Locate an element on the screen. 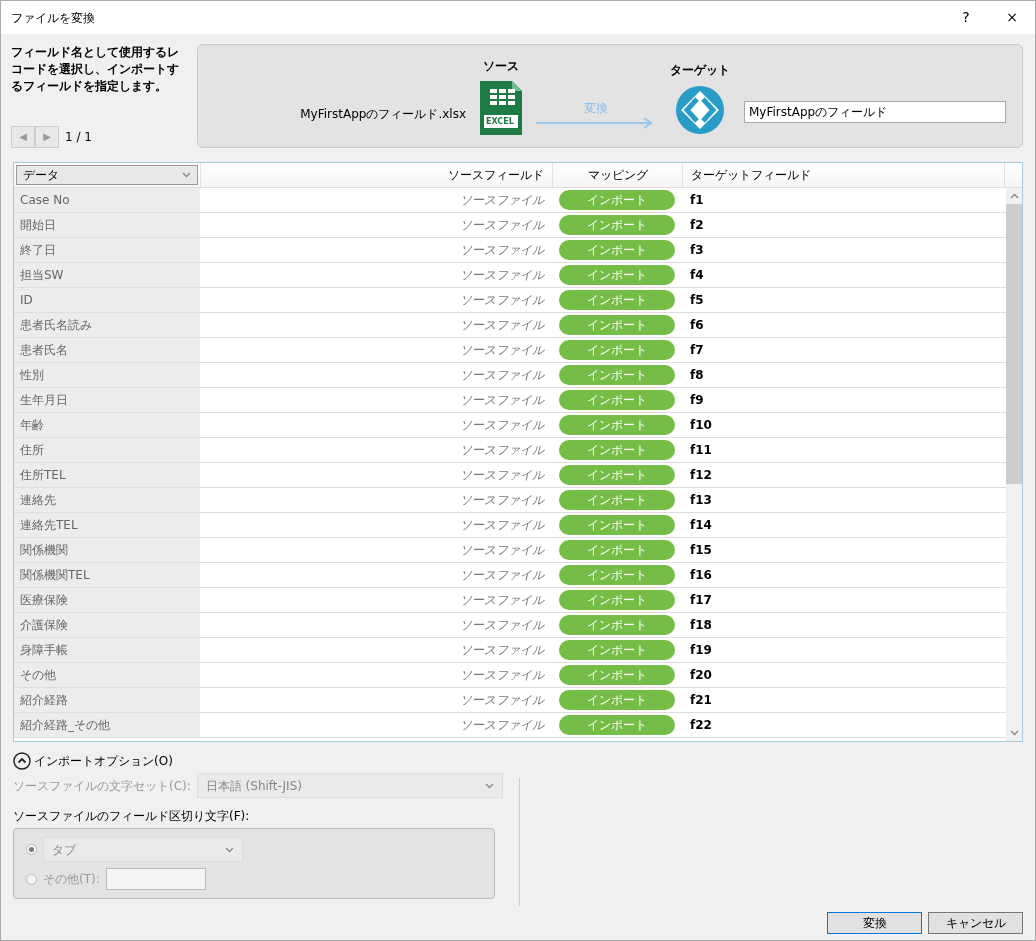  field-name-cell: 性別 is located at coordinates (107, 375).